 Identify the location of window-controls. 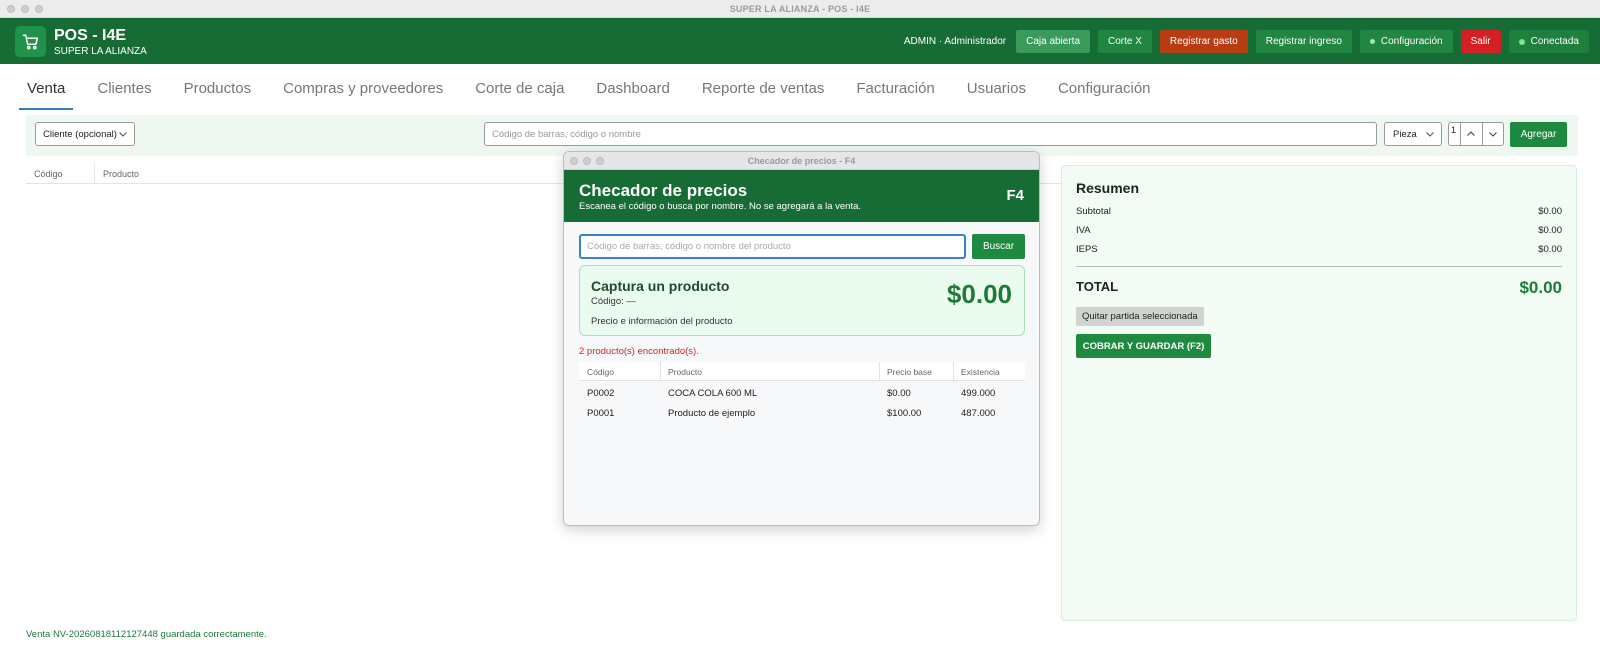
(25, 9).